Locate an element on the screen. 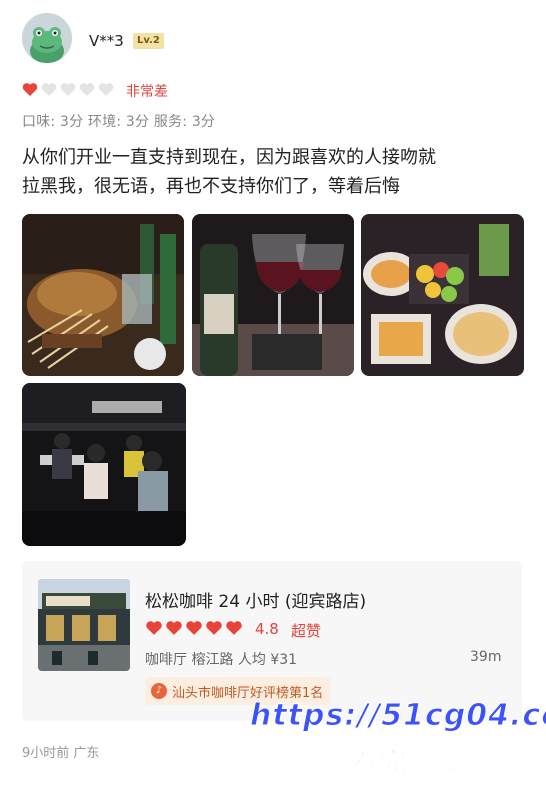 The width and height of the screenshot is (546, 800). photo-snack-platter is located at coordinates (442, 295).